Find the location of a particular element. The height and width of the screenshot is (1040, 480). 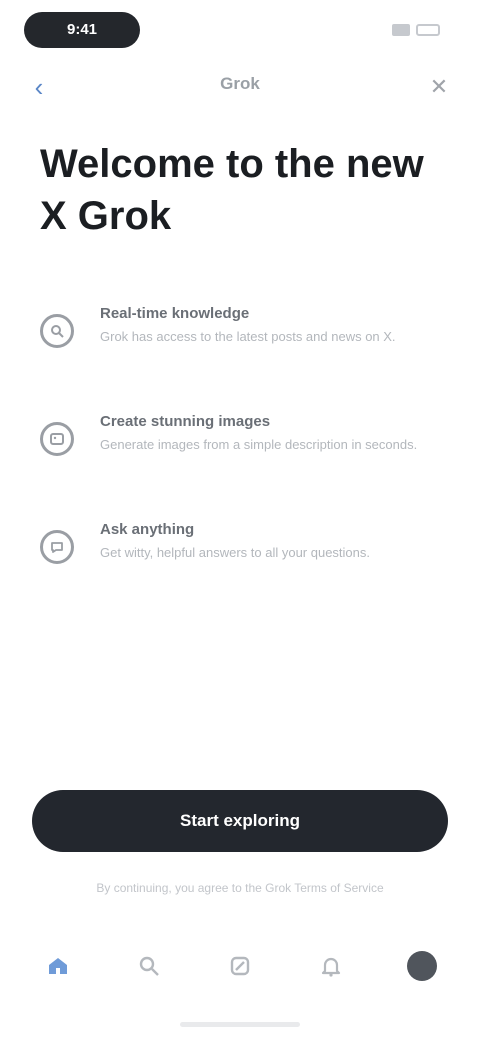

home-icon is located at coordinates (57, 966).